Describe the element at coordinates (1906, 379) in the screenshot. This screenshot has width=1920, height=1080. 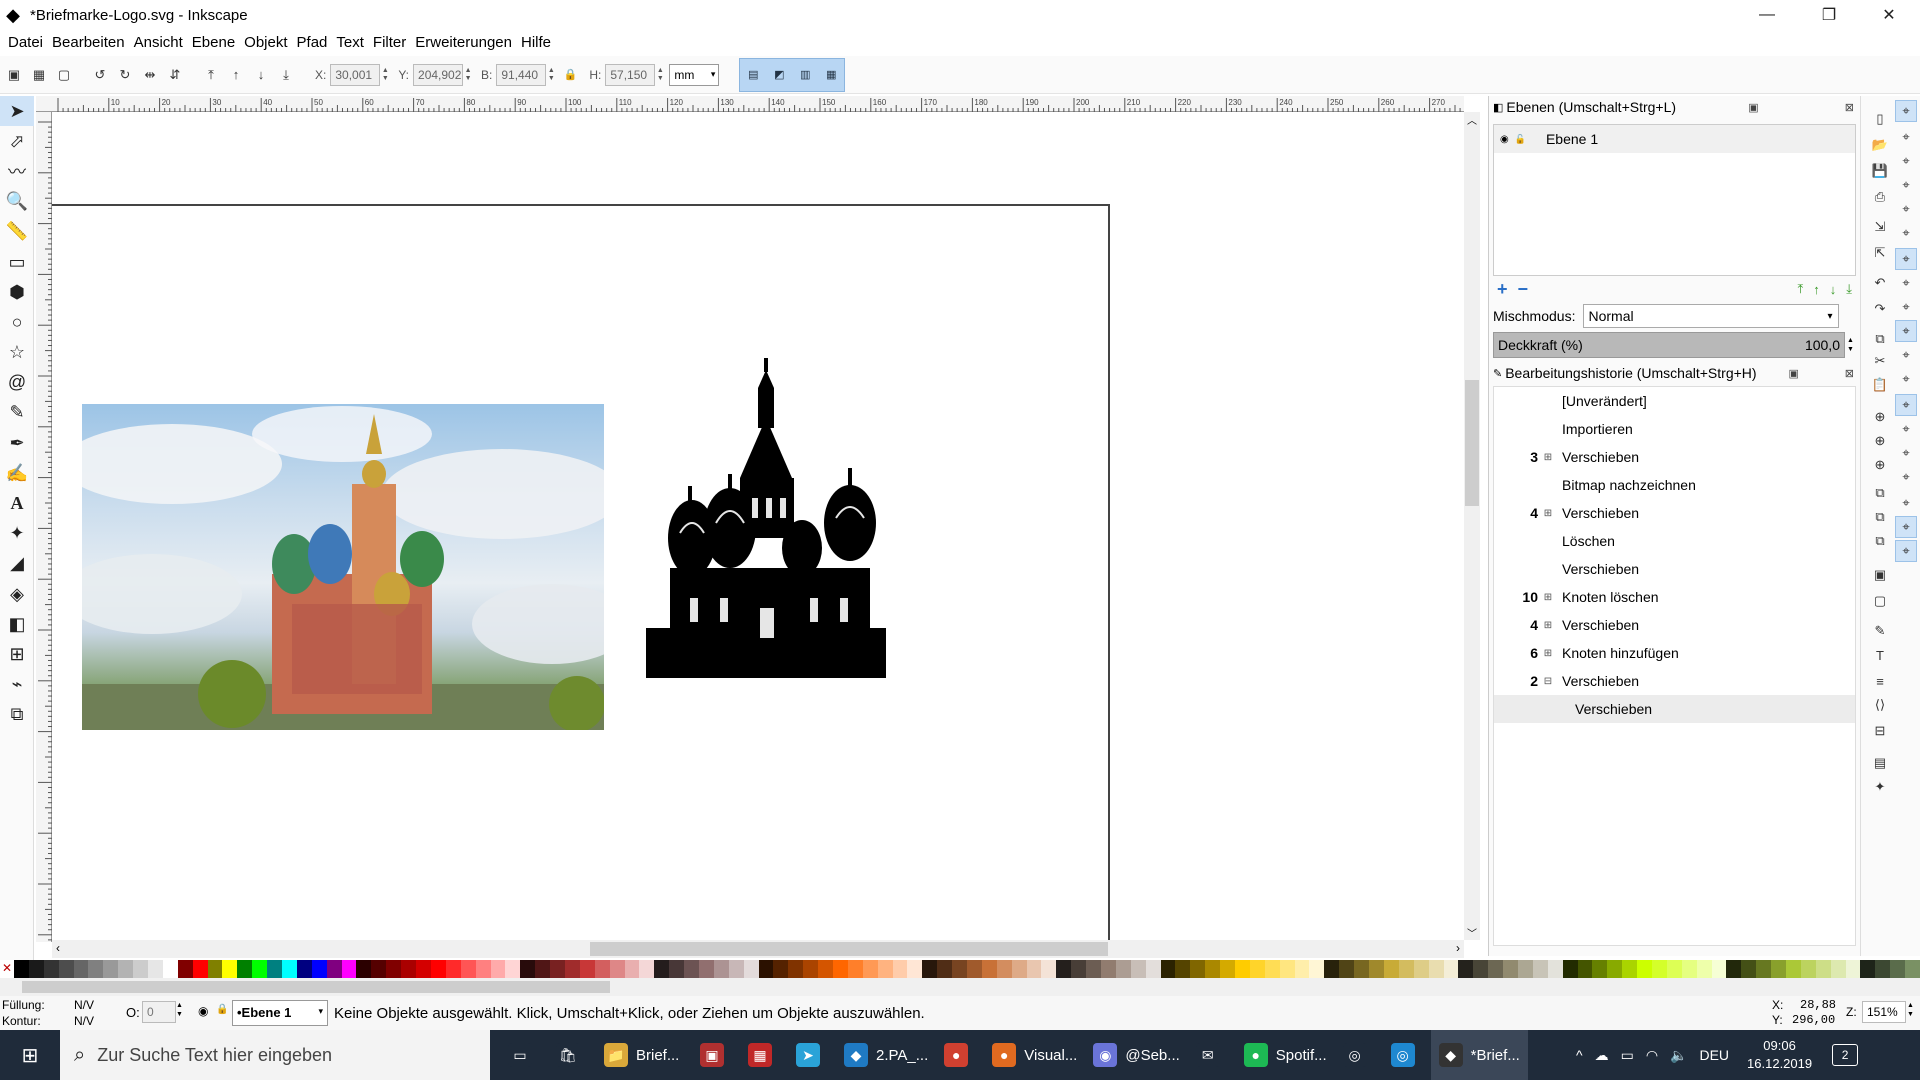
I see `snap-line-midpoints-icon: ⌖` at that location.